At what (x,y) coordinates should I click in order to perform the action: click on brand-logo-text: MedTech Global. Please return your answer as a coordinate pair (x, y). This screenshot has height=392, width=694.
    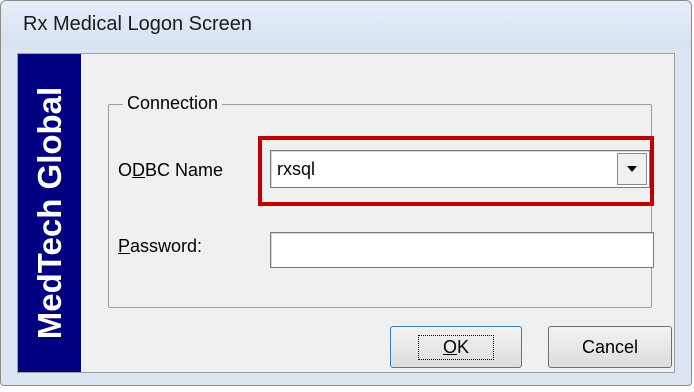
    Looking at the image, I should click on (49, 213).